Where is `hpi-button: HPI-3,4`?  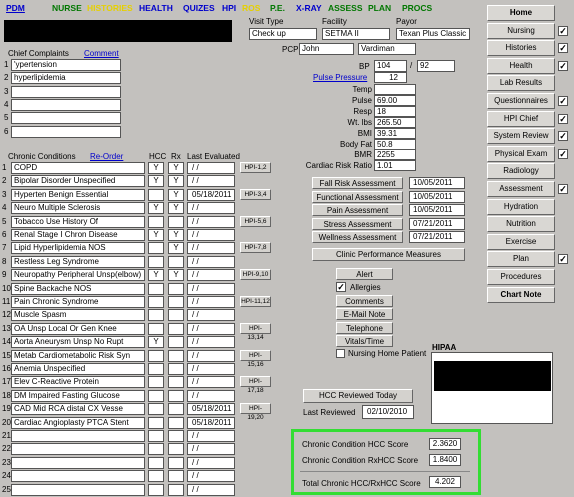
hpi-button: HPI-3,4 is located at coordinates (255, 194).